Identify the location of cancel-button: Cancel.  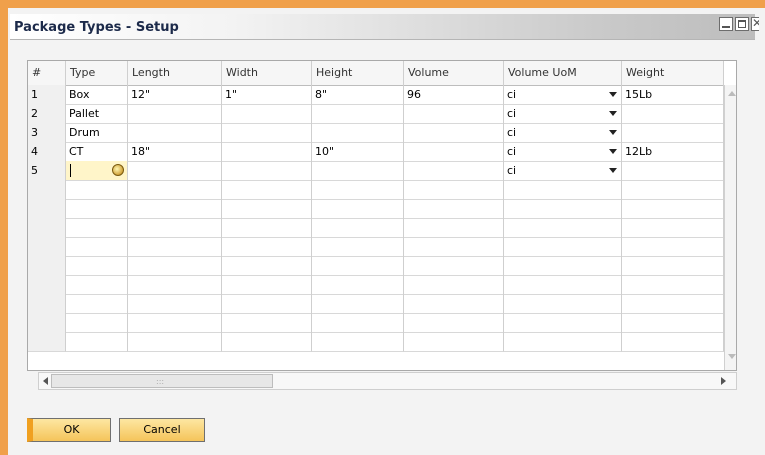
(162, 430).